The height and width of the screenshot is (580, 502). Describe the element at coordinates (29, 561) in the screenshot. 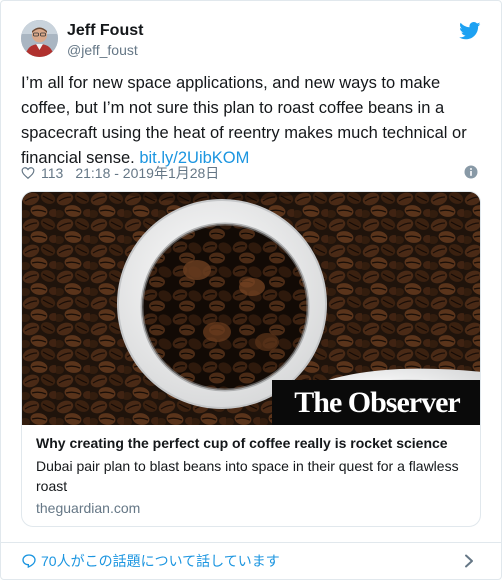

I see `speech-bubble-icon` at that location.